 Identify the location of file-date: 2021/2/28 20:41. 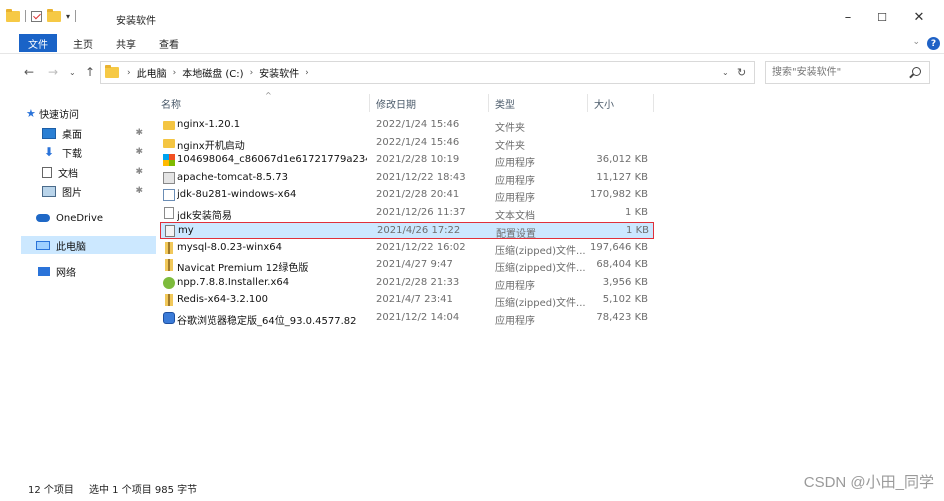
(418, 194).